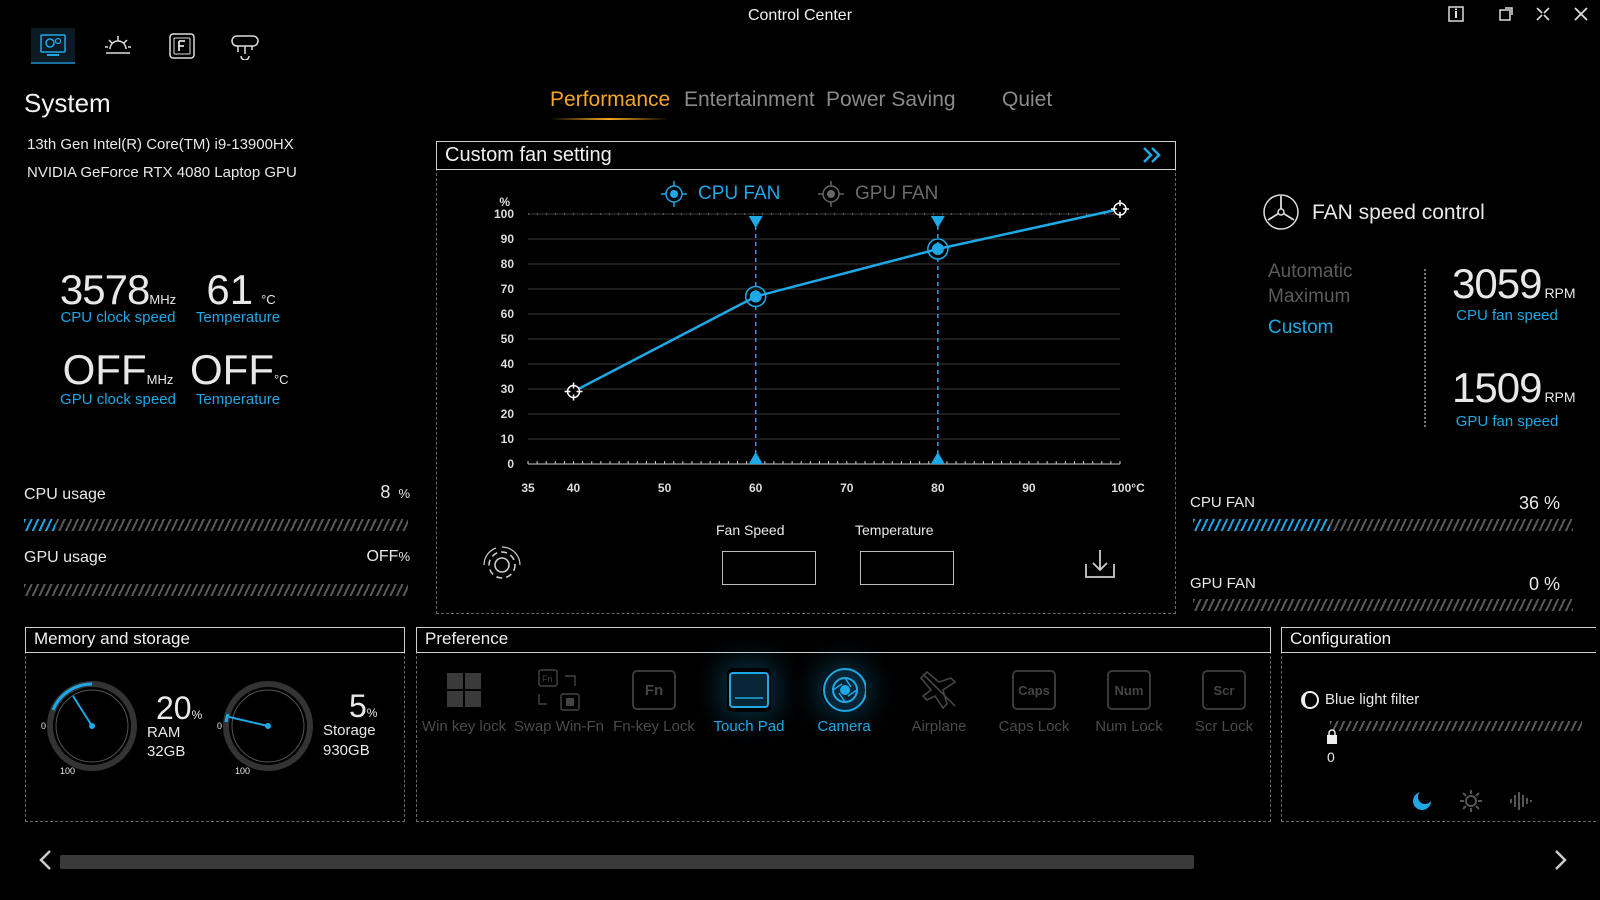  I want to click on pref-label: Camera, so click(844, 726).